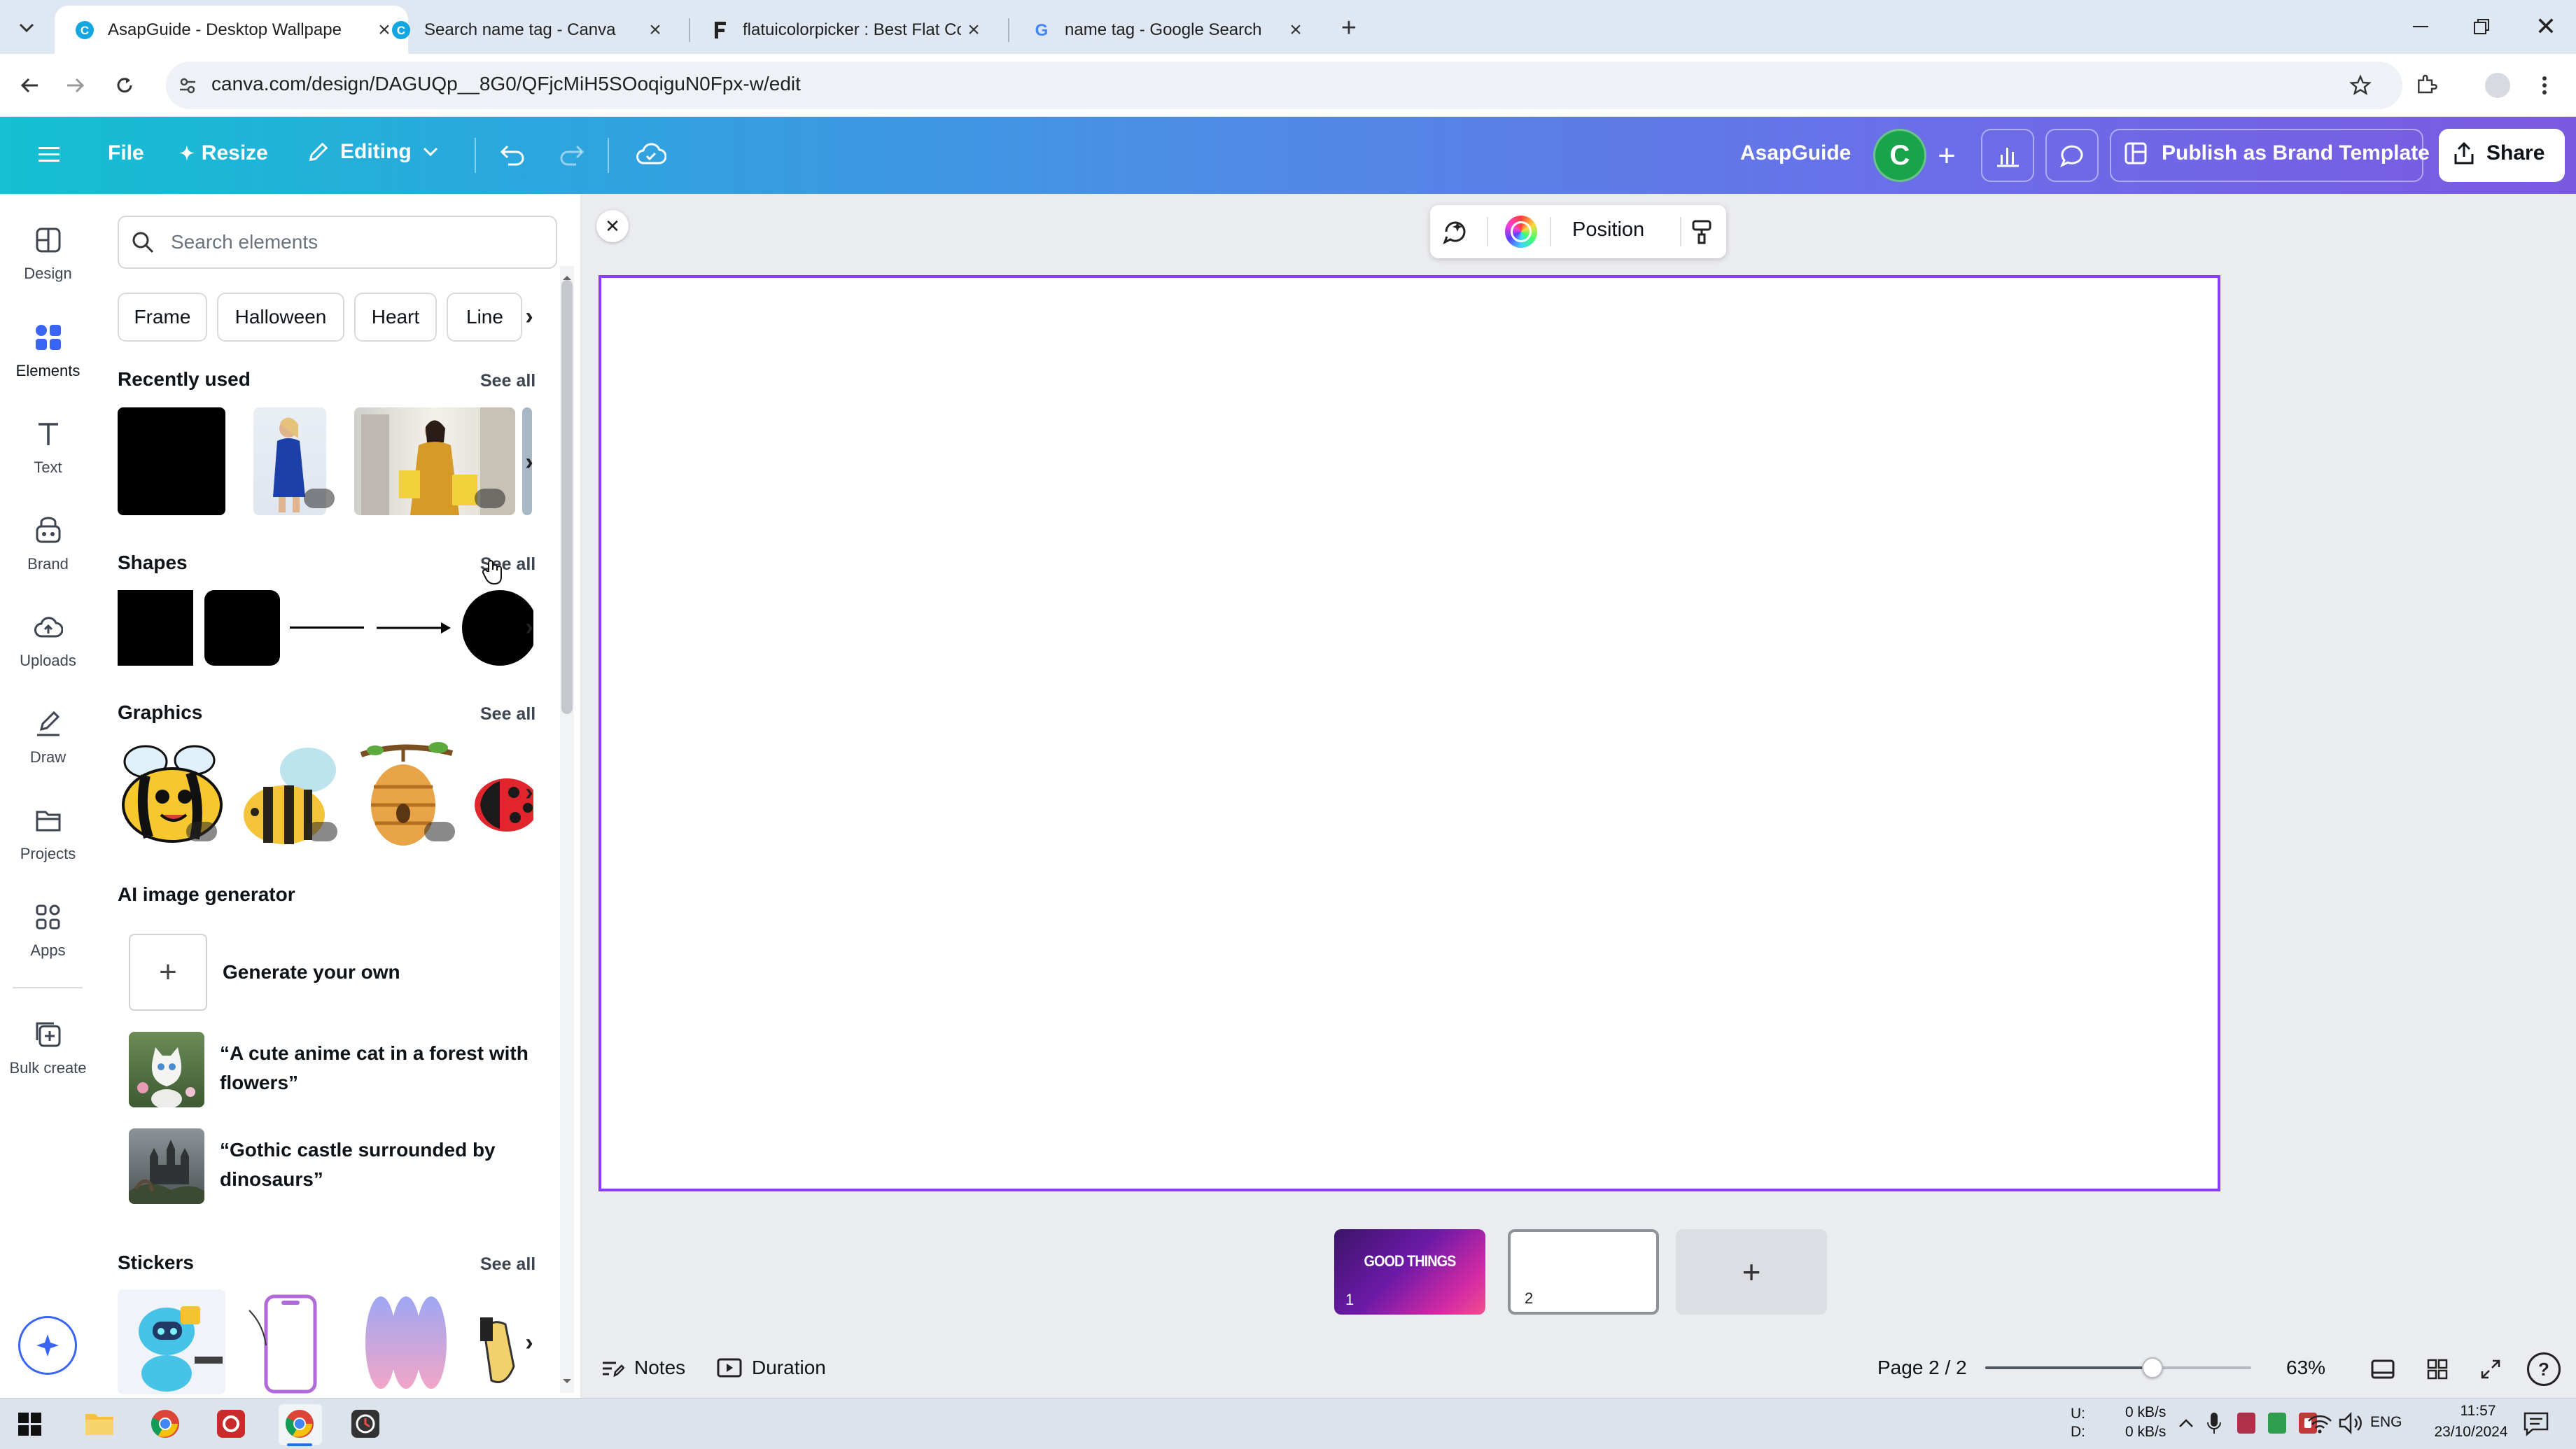 This screenshot has width=2576, height=1449. Describe the element at coordinates (2536, 1423) in the screenshot. I see `notifications-icon` at that location.